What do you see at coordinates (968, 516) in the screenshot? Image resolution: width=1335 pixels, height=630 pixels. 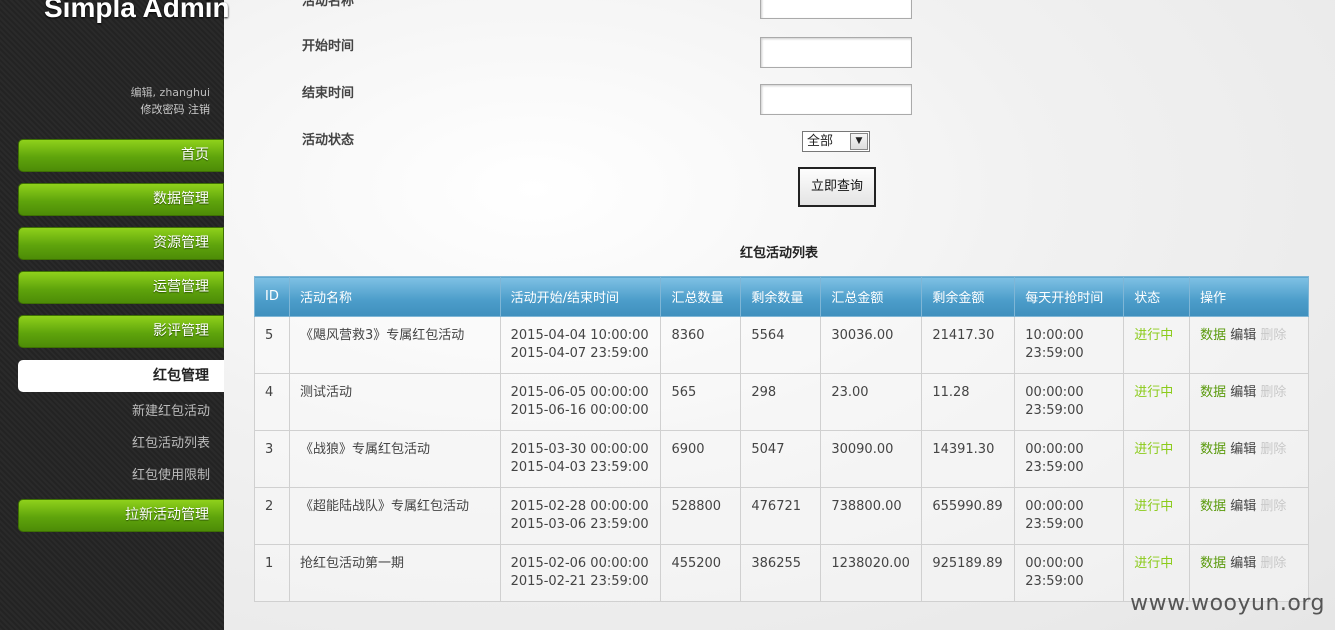 I see `cell-remain-amount: 655990.89` at bounding box center [968, 516].